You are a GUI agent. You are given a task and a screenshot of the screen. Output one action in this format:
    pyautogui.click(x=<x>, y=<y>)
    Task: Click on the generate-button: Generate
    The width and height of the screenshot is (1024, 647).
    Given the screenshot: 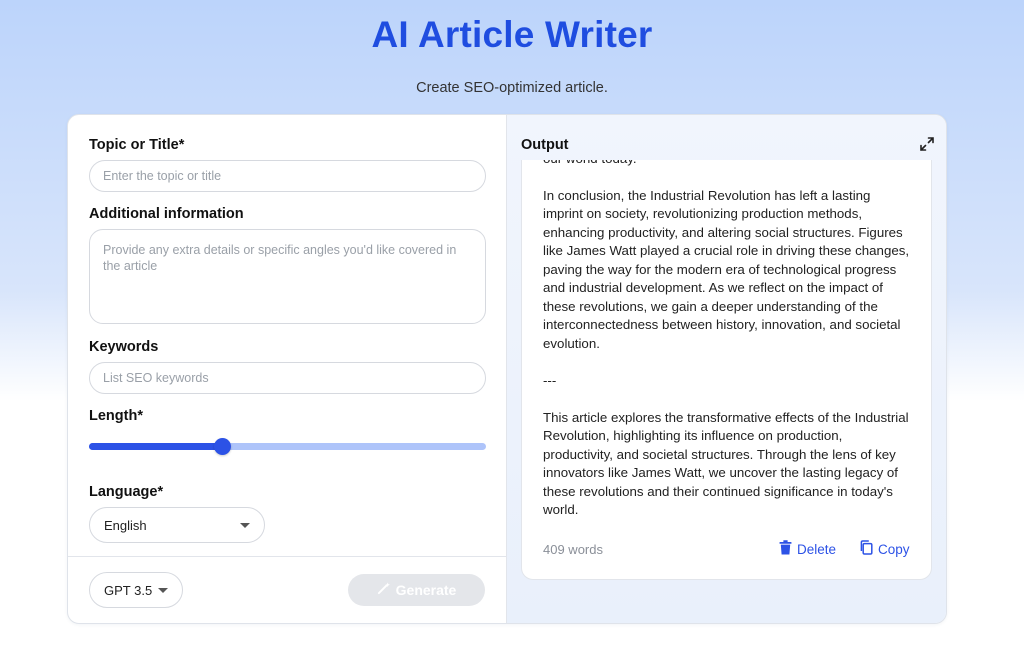 What is the action you would take?
    pyautogui.click(x=416, y=590)
    